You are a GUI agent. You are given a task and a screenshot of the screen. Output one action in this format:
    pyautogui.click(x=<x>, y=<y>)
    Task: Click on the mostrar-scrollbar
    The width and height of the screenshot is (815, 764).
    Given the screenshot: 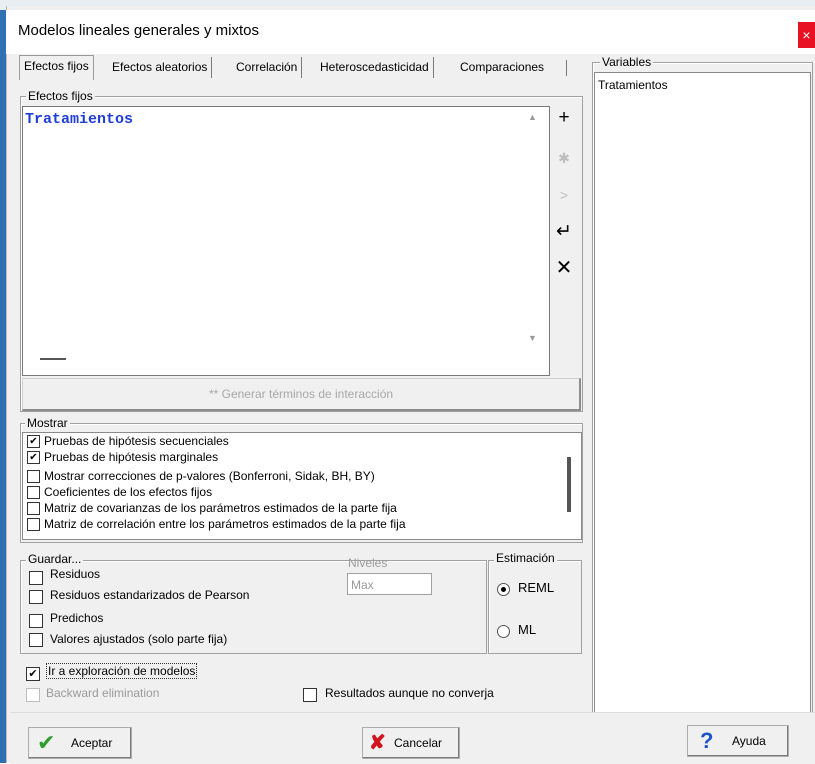 What is the action you would take?
    pyautogui.click(x=569, y=484)
    